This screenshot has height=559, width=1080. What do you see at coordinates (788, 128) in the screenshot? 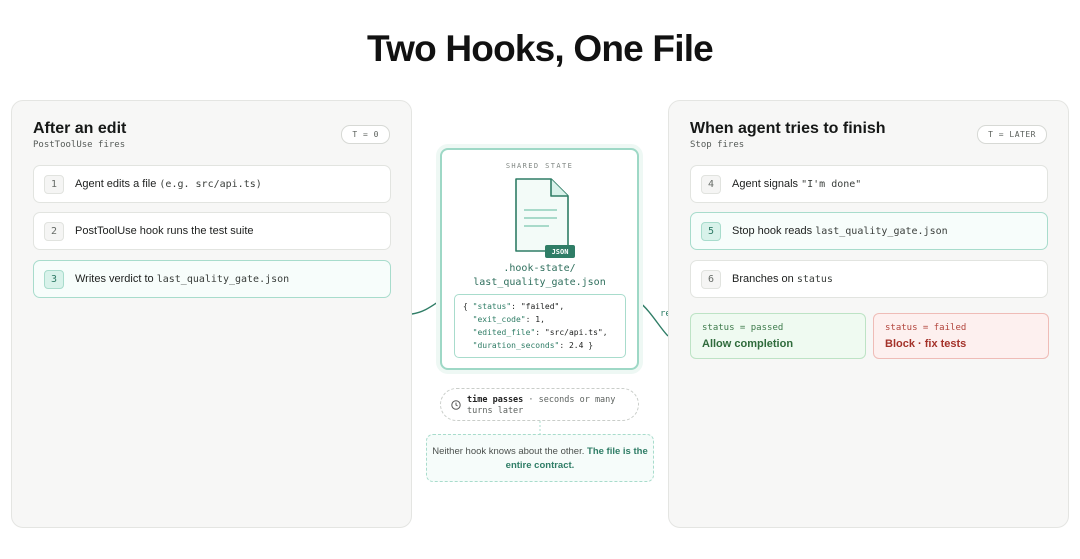
I see `panel-title: When agent tries to finish` at bounding box center [788, 128].